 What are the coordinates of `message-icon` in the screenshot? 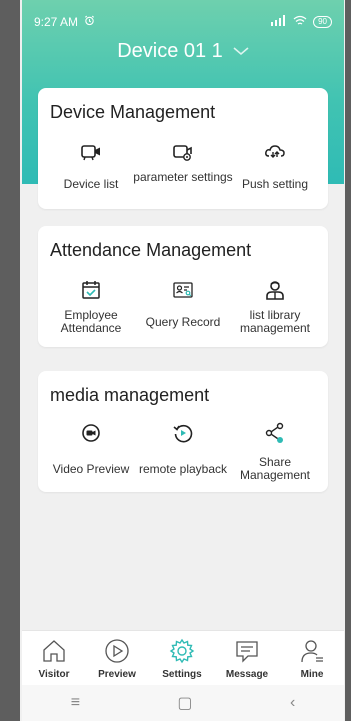 It's located at (247, 651).